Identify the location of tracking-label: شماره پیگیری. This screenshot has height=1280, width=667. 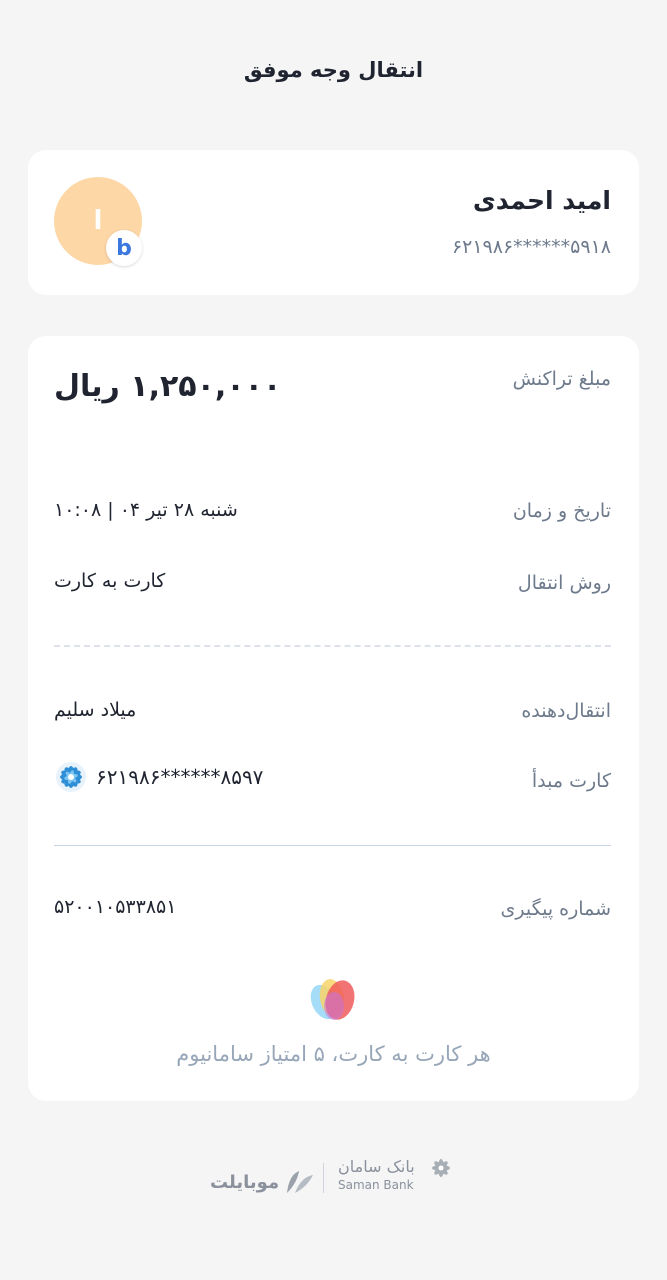
(555, 909).